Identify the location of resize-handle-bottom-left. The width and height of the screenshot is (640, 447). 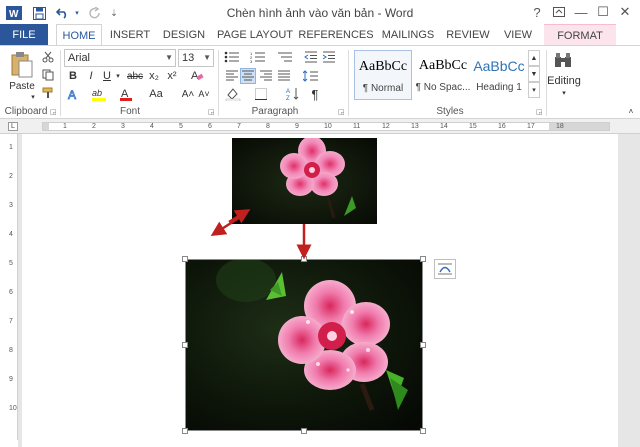
(185, 431).